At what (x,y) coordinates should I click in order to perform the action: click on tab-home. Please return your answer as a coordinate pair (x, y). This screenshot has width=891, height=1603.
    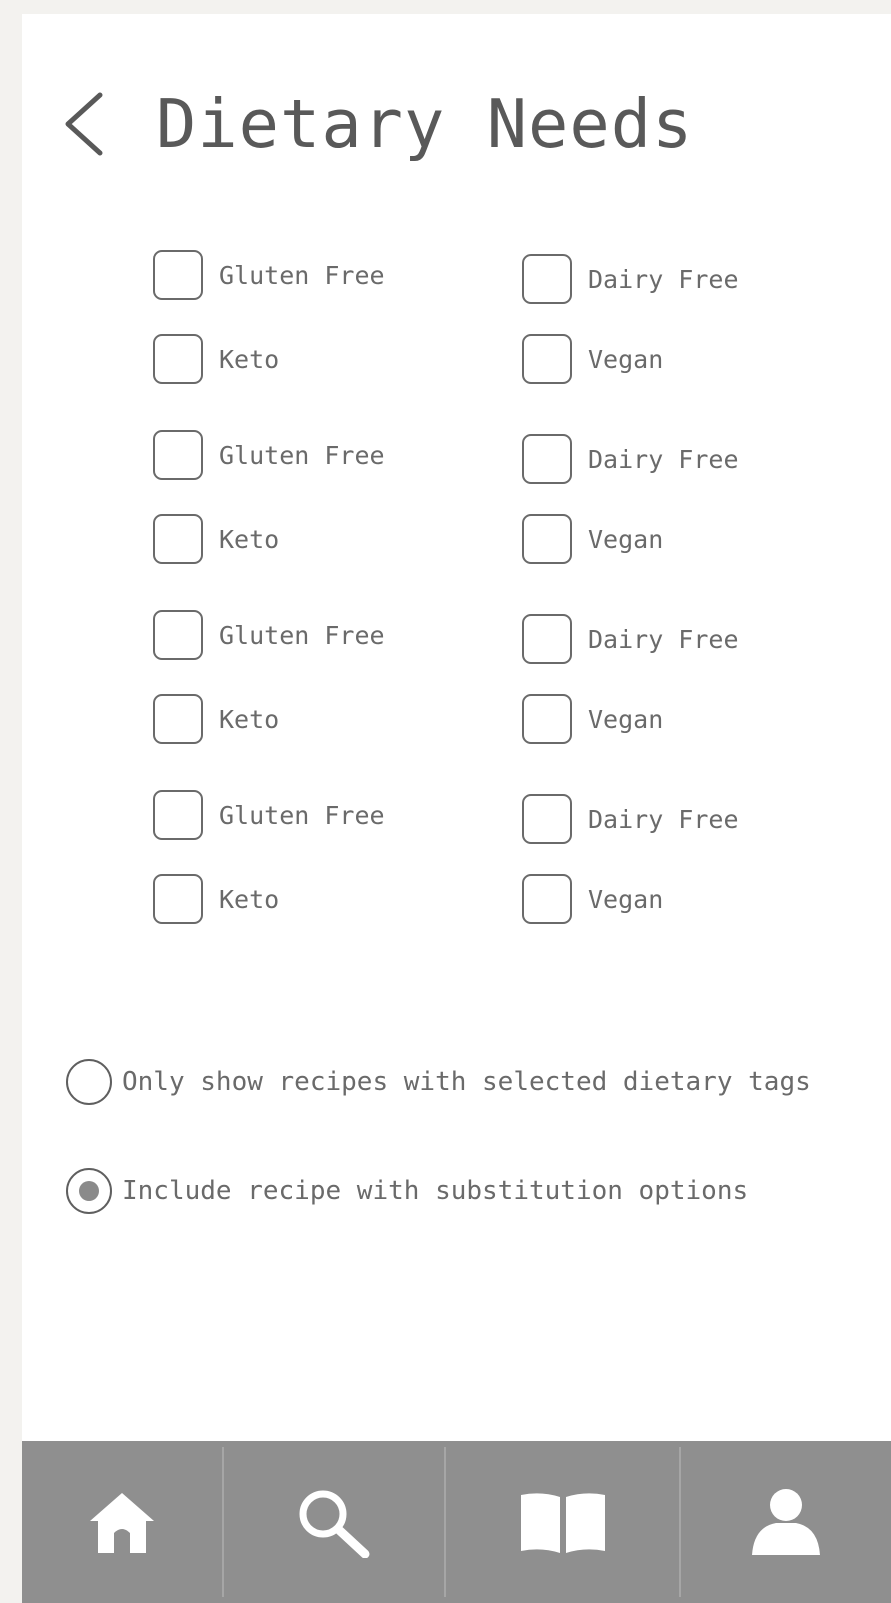
    Looking at the image, I should click on (122, 1522).